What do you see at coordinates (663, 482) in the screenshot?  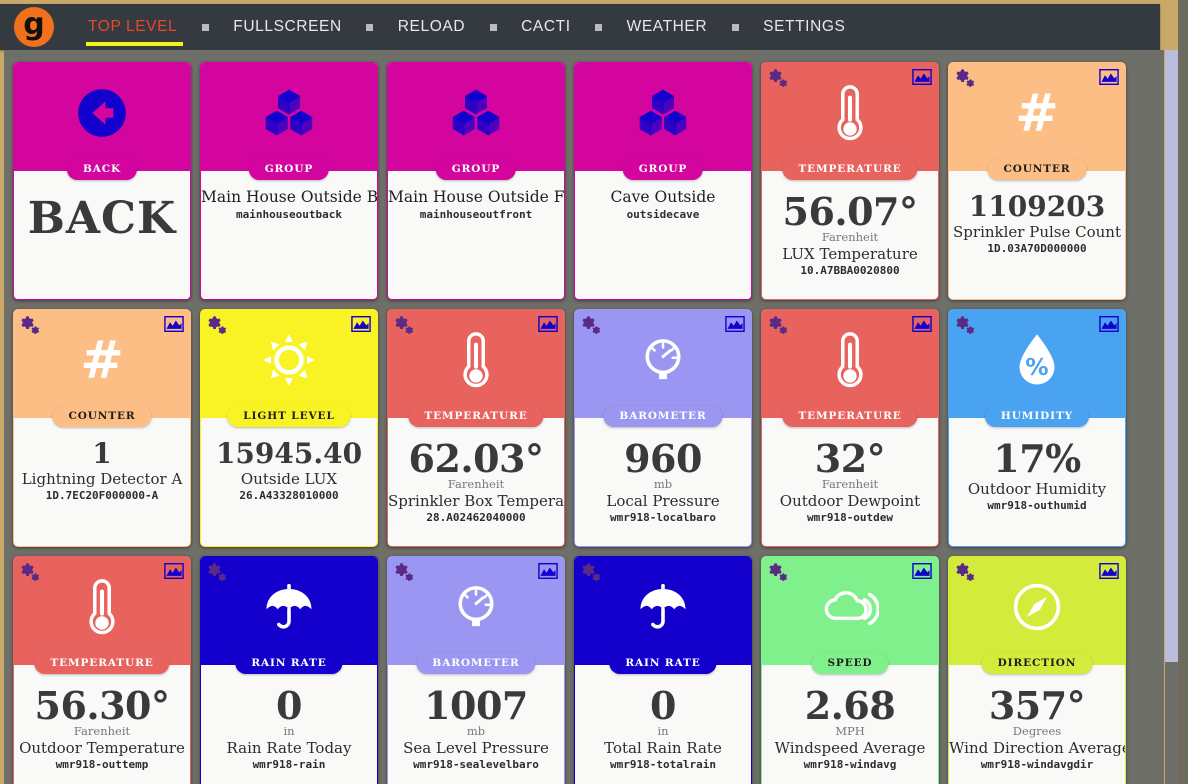 I see `card-body: 960 mb Local Pressure wmr918-localbaro` at bounding box center [663, 482].